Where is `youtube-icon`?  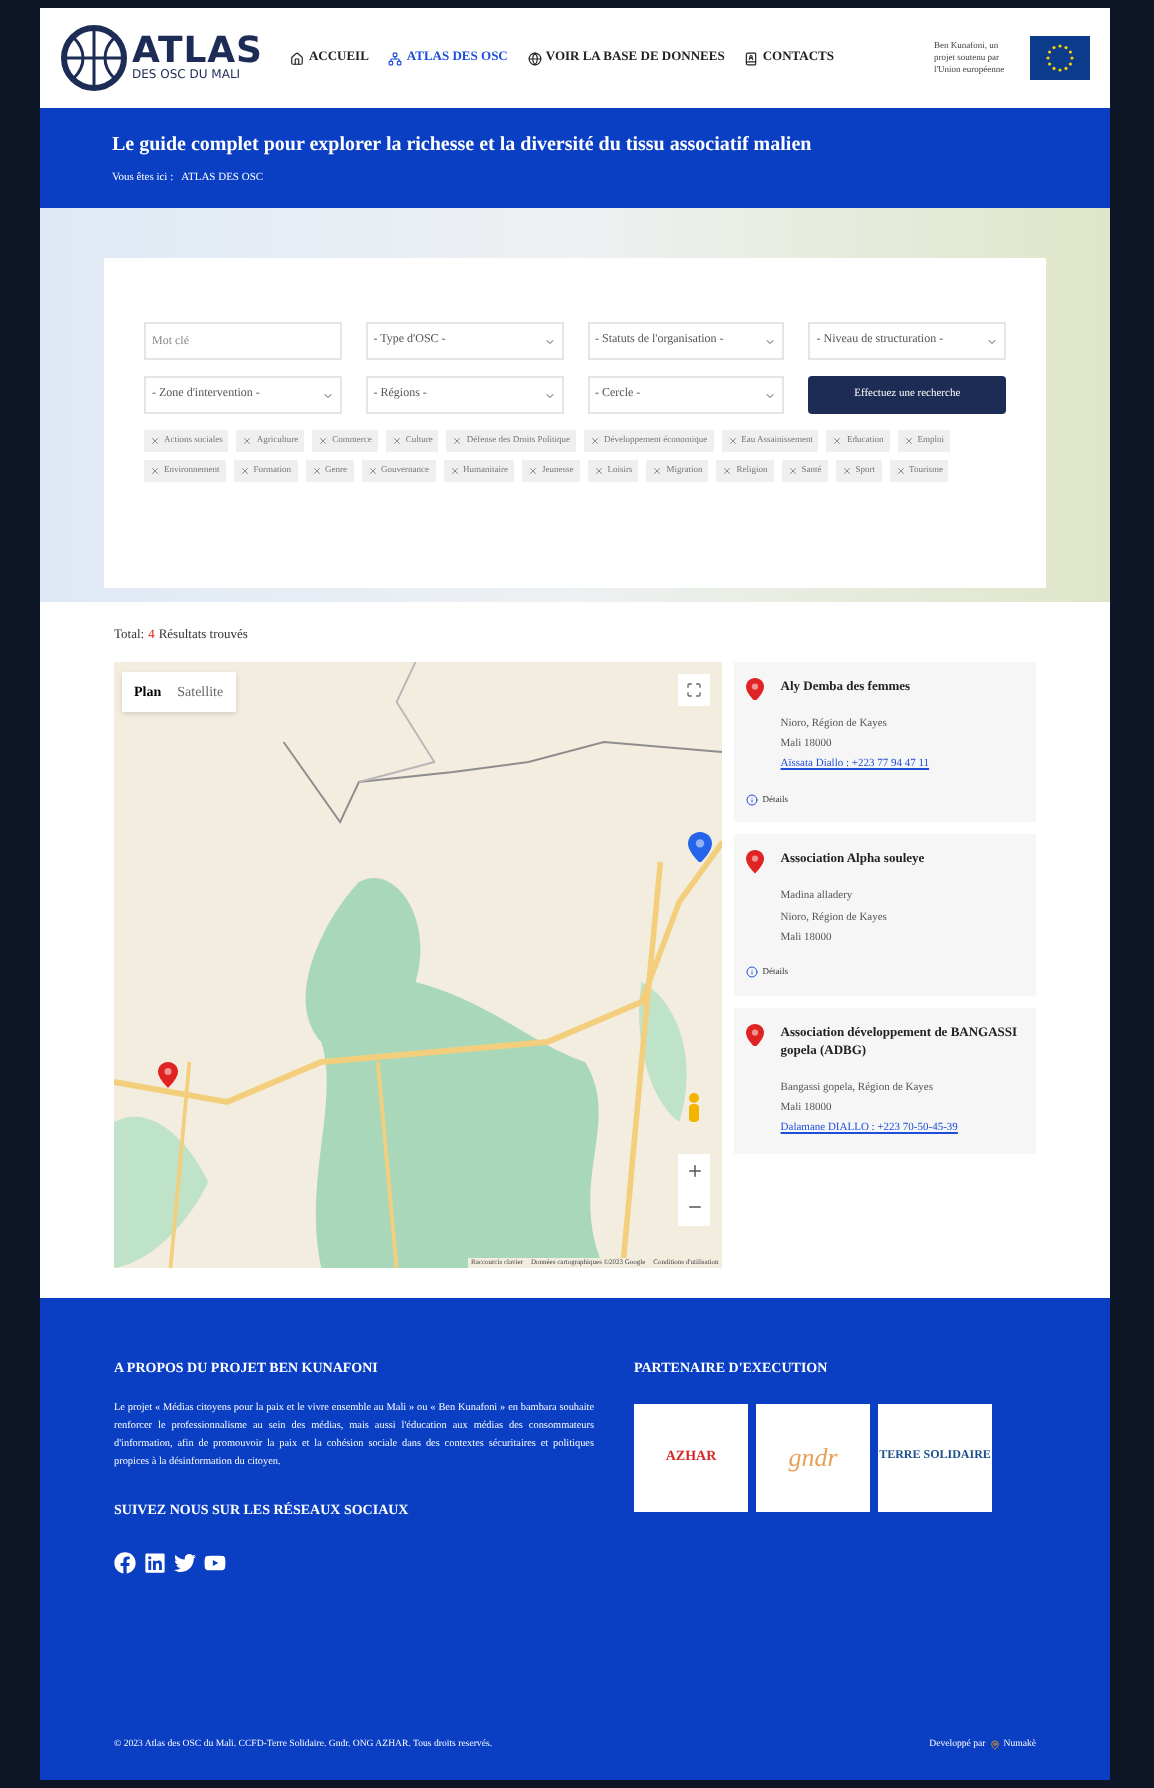
youtube-icon is located at coordinates (215, 1563).